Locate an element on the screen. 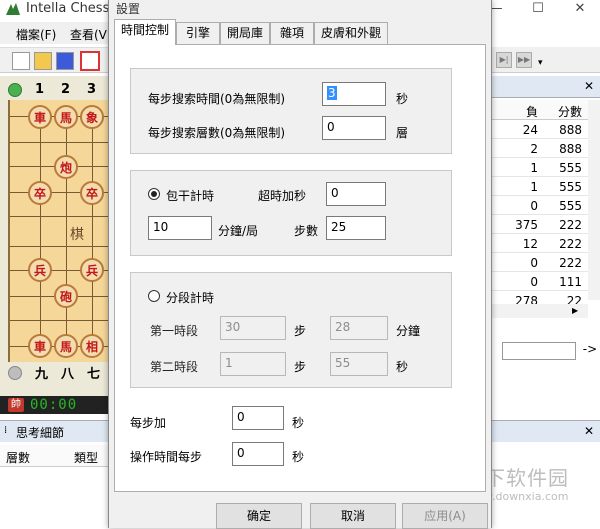 The image size is (600, 529). stage1-minutes-unit: 分鐘 is located at coordinates (408, 331).